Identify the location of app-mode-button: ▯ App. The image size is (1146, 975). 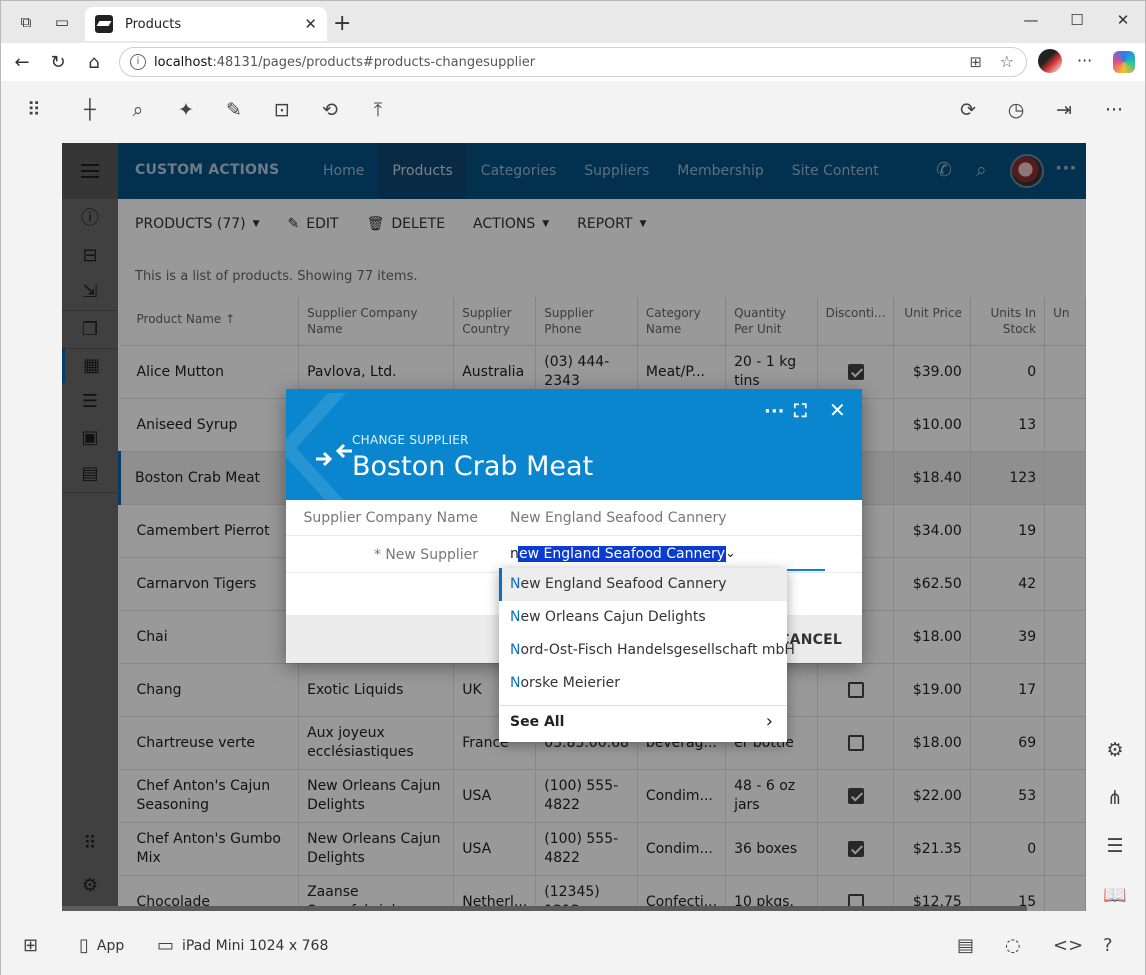
(101, 945).